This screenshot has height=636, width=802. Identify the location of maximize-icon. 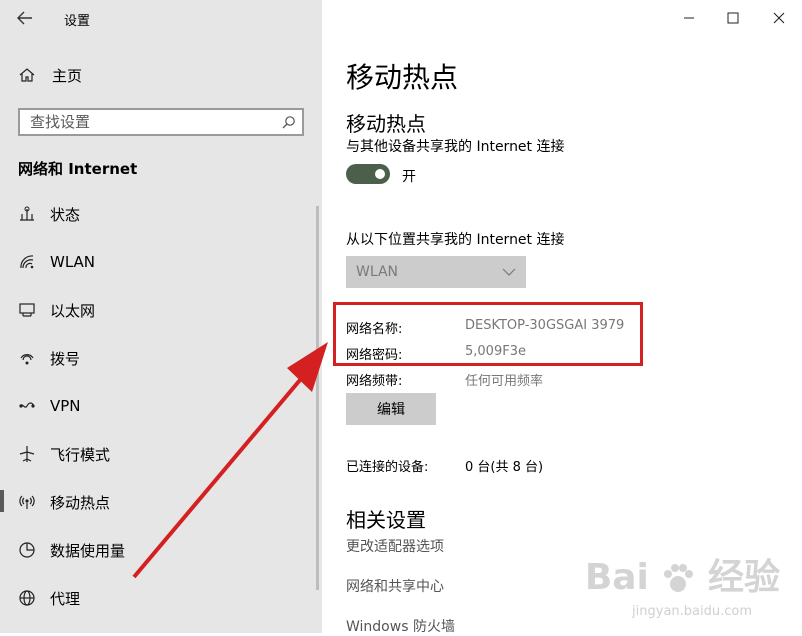
(733, 18).